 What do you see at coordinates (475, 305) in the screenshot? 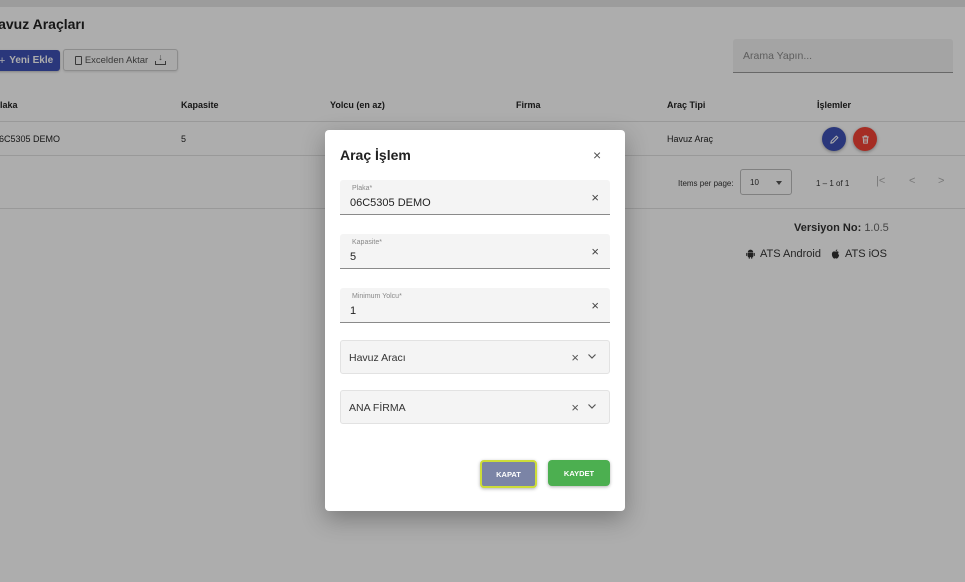
I see `minimum-yolcu-field: Minimum Yolcu* 1 ×` at bounding box center [475, 305].